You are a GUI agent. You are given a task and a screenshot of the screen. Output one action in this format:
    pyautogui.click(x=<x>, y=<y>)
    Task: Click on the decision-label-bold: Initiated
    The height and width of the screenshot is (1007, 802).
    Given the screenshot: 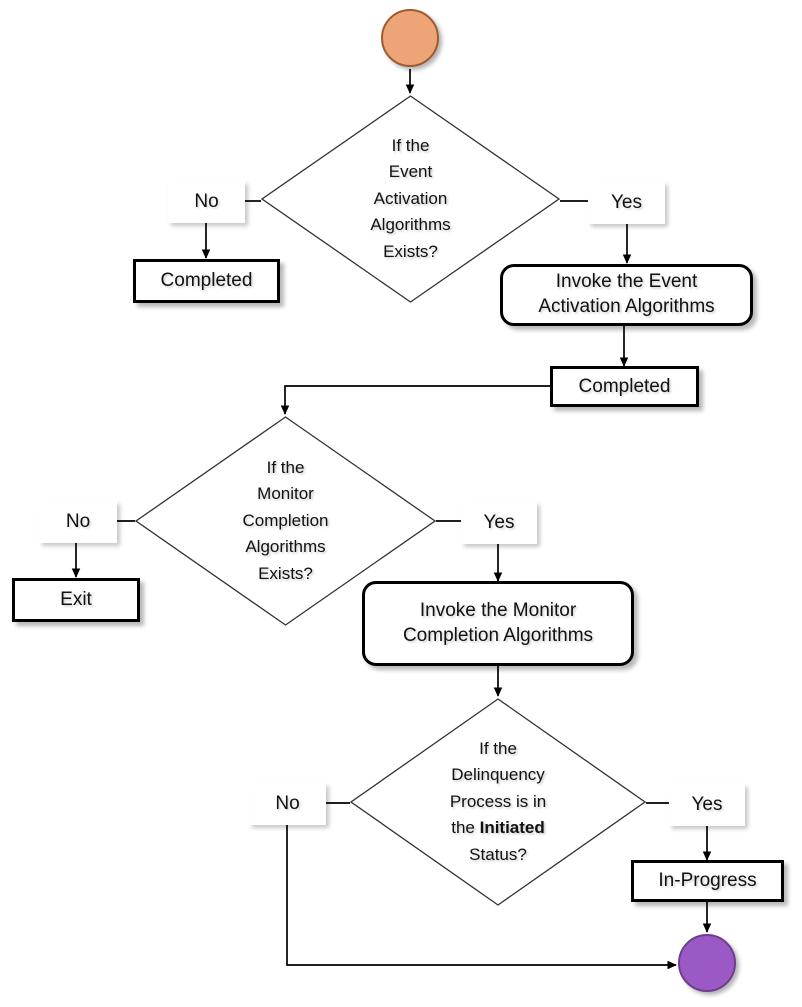 What is the action you would take?
    pyautogui.click(x=512, y=828)
    